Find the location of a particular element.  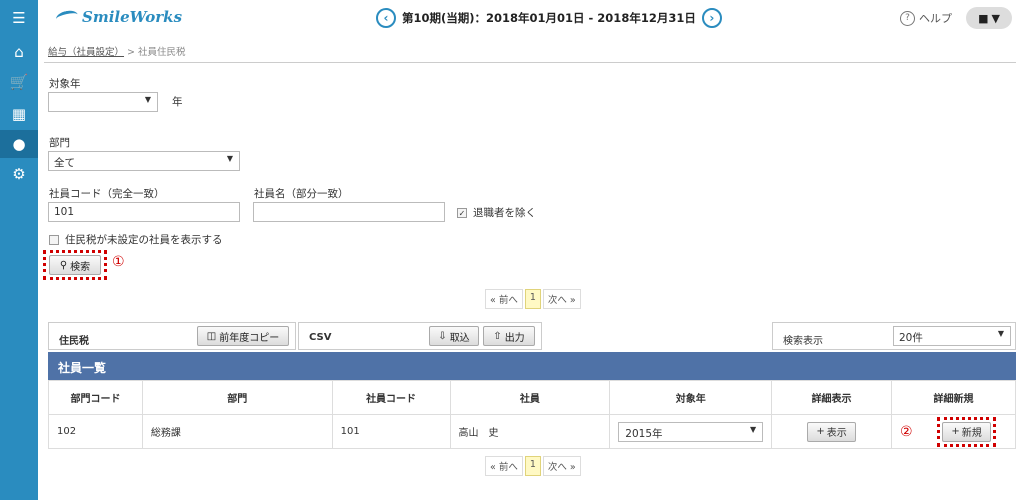

emp-code-label: 社員コード（完全一致） is located at coordinates (107, 194).